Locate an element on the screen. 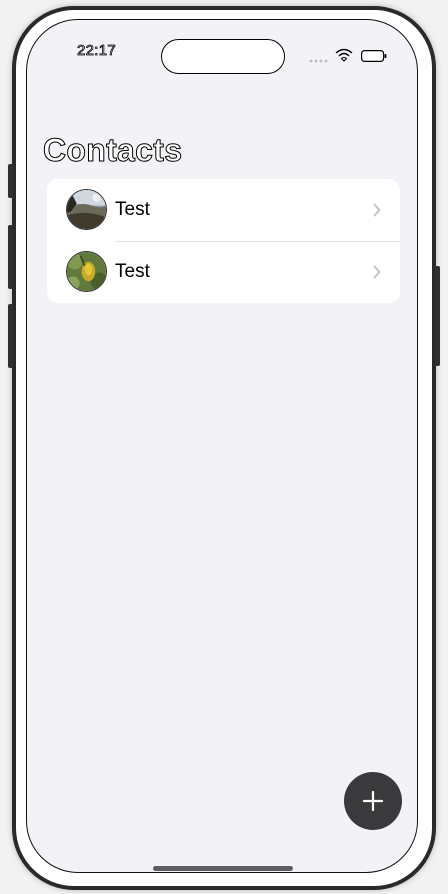 The height and width of the screenshot is (894, 448). action-button is located at coordinates (10, 181).